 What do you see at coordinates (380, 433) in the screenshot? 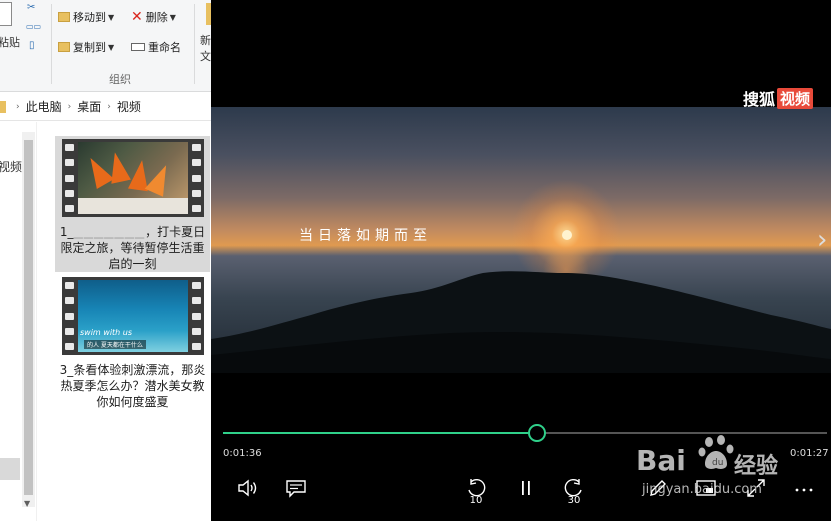
I see `seek-bar-progress` at bounding box center [380, 433].